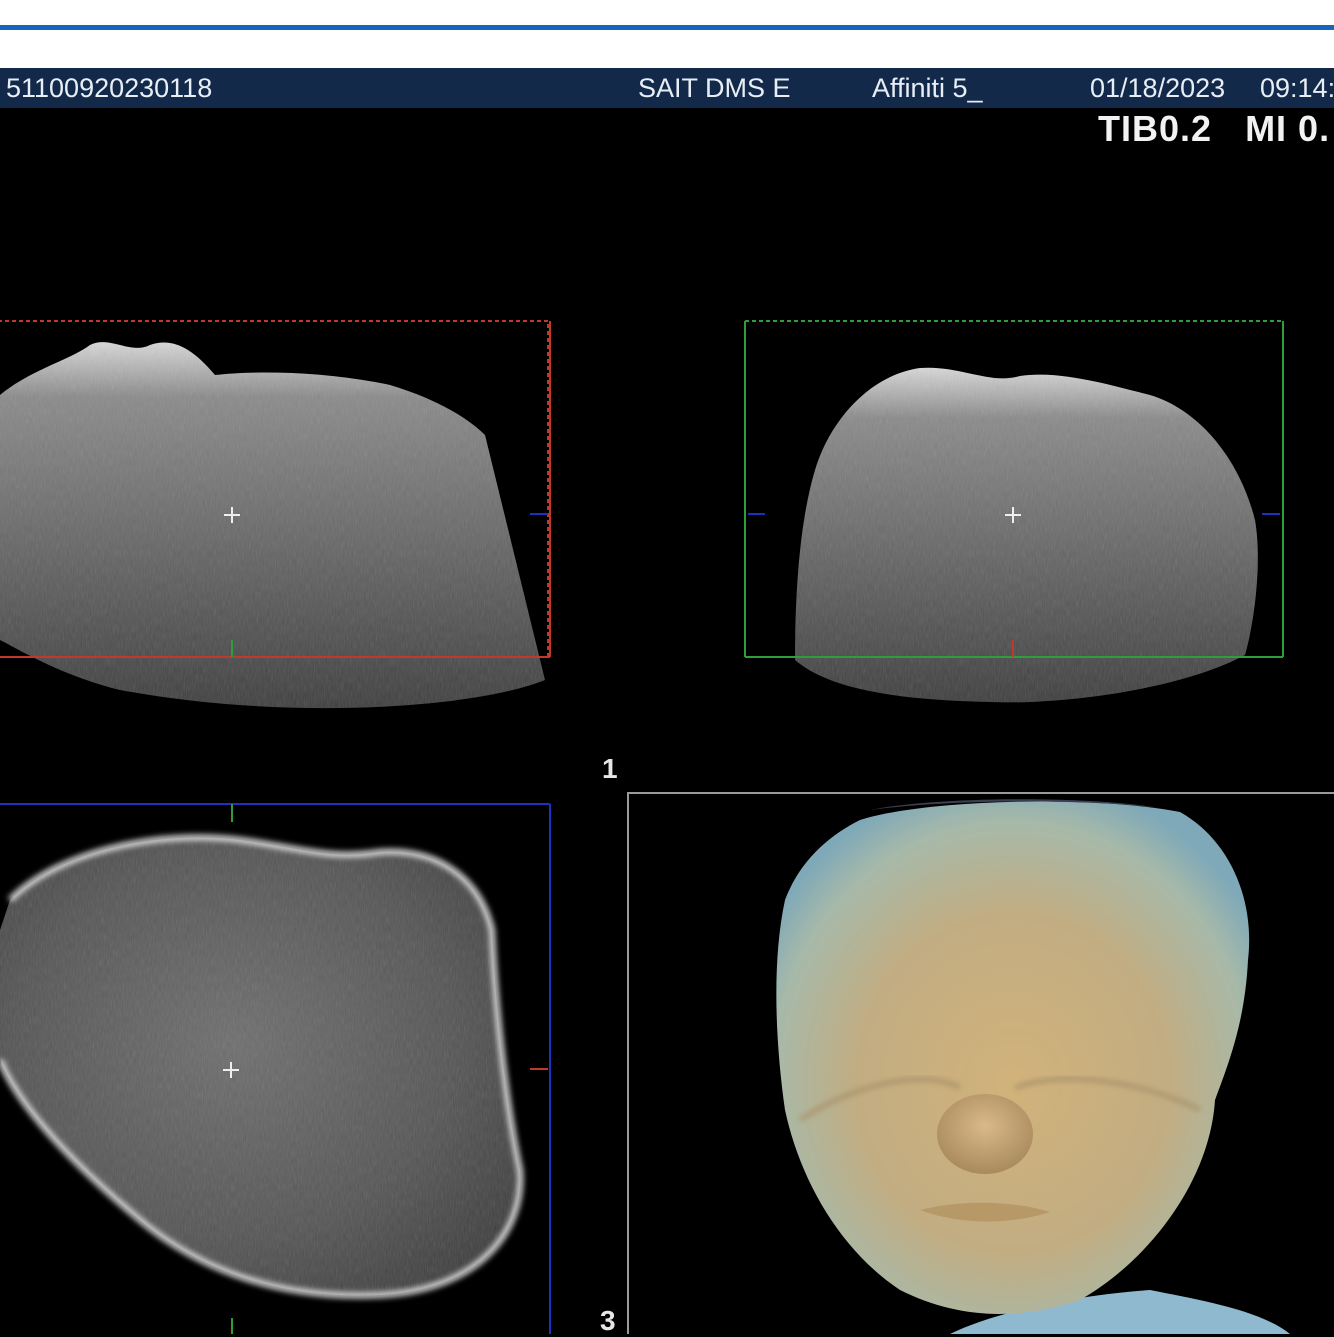  Describe the element at coordinates (608, 1320) in the screenshot. I see `pane-number-3: 3` at that location.